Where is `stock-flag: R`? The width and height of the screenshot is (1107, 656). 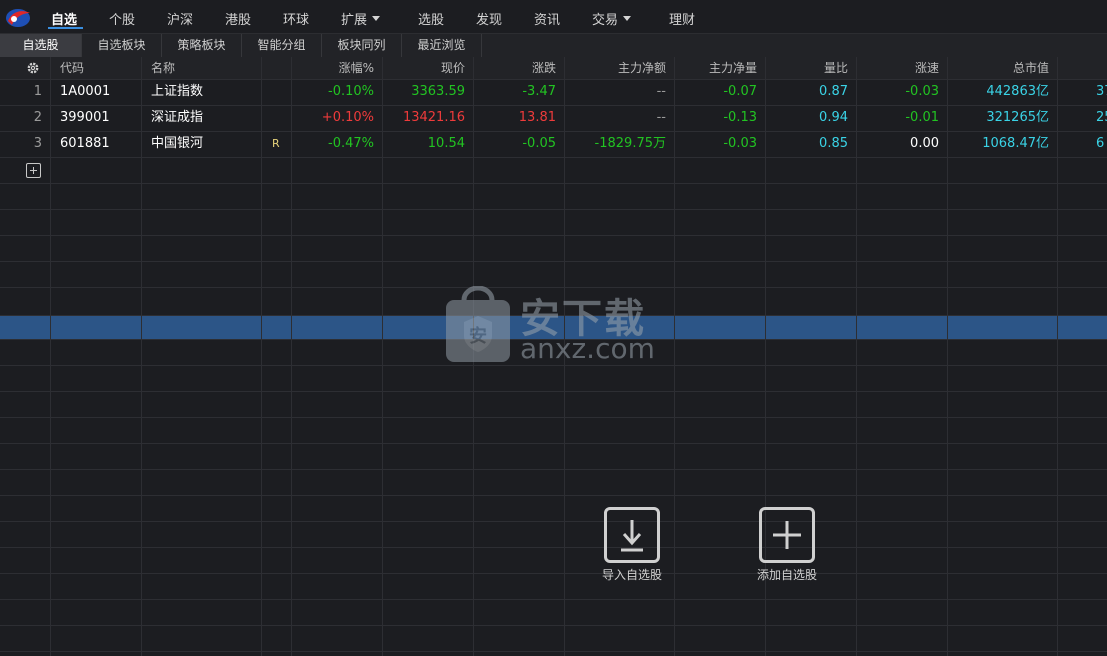
stock-flag: R is located at coordinates (276, 143).